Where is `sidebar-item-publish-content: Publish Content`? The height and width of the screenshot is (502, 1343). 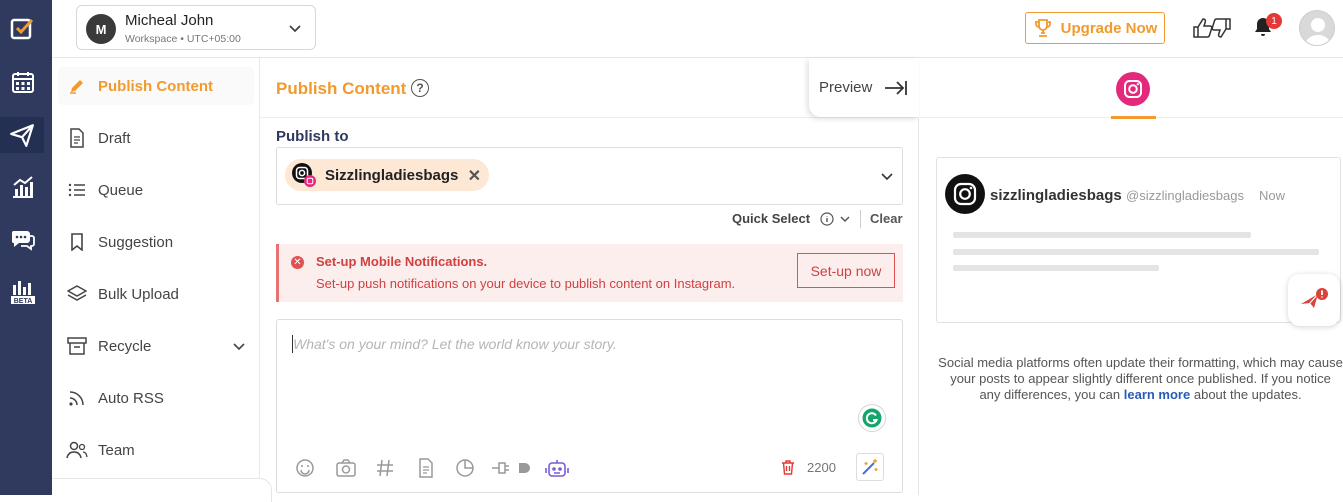
sidebar-item-publish-content: Publish Content is located at coordinates (156, 86).